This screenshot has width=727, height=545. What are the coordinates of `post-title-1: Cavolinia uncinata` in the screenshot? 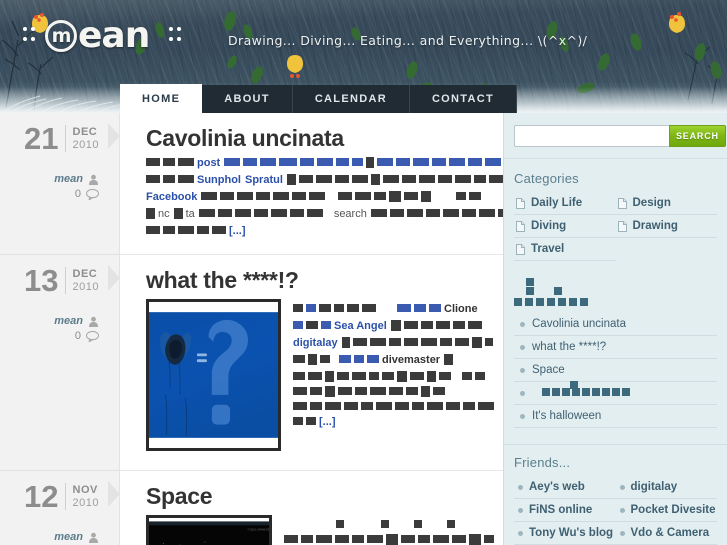 It's located at (311, 132).